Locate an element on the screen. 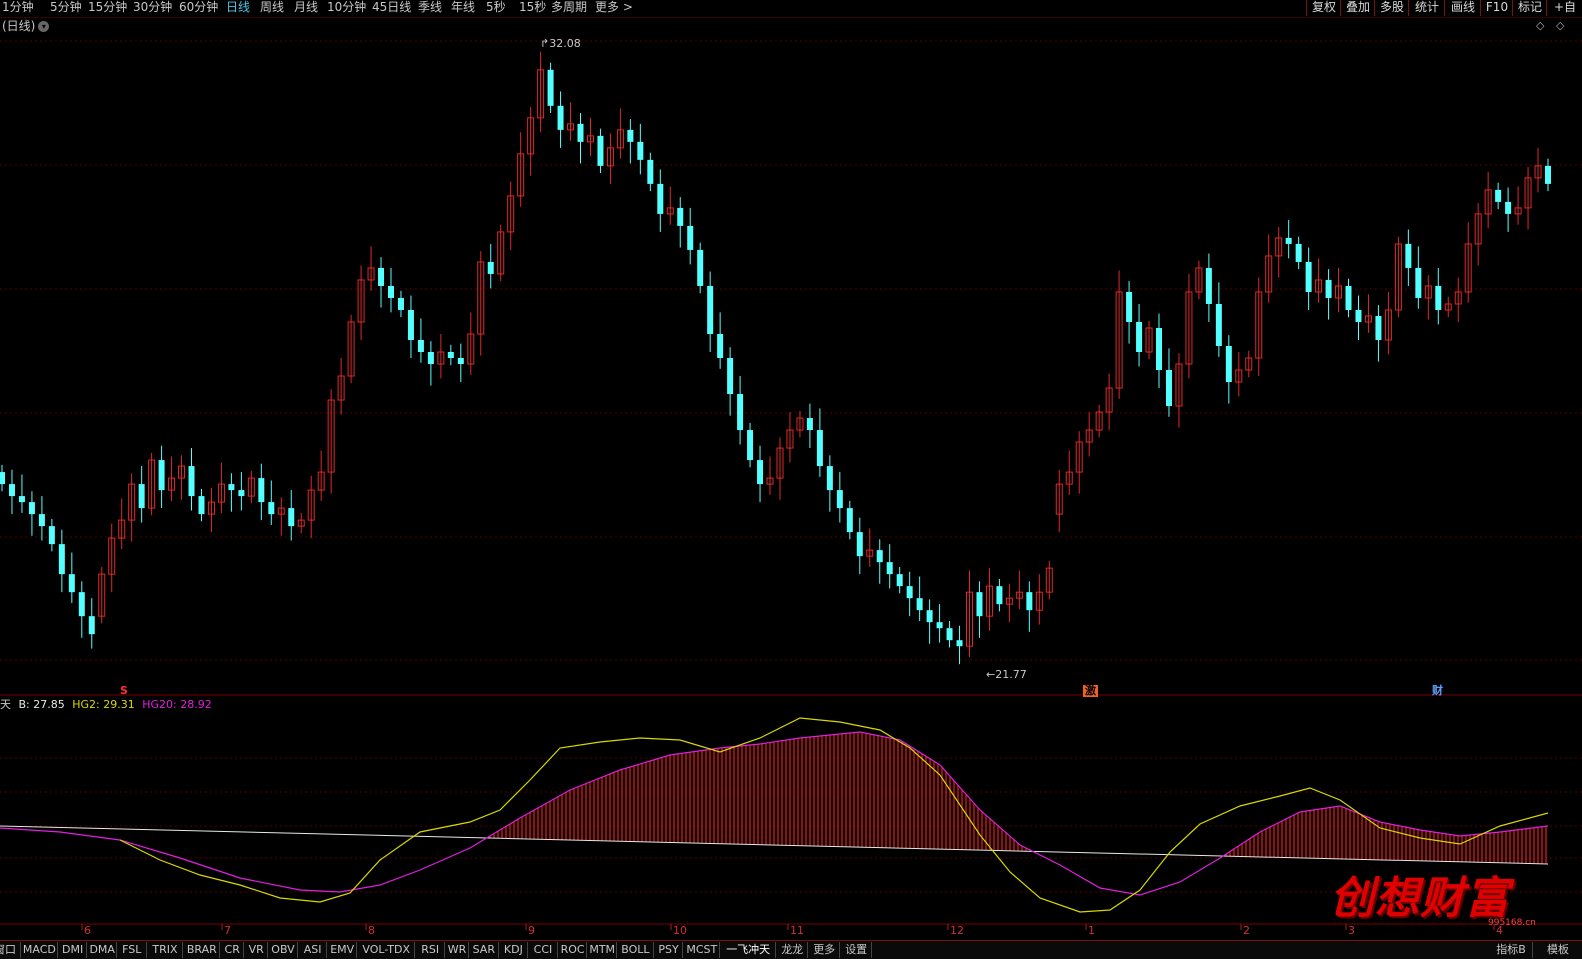  indicator-tab-26: 设置 is located at coordinates (857, 950).